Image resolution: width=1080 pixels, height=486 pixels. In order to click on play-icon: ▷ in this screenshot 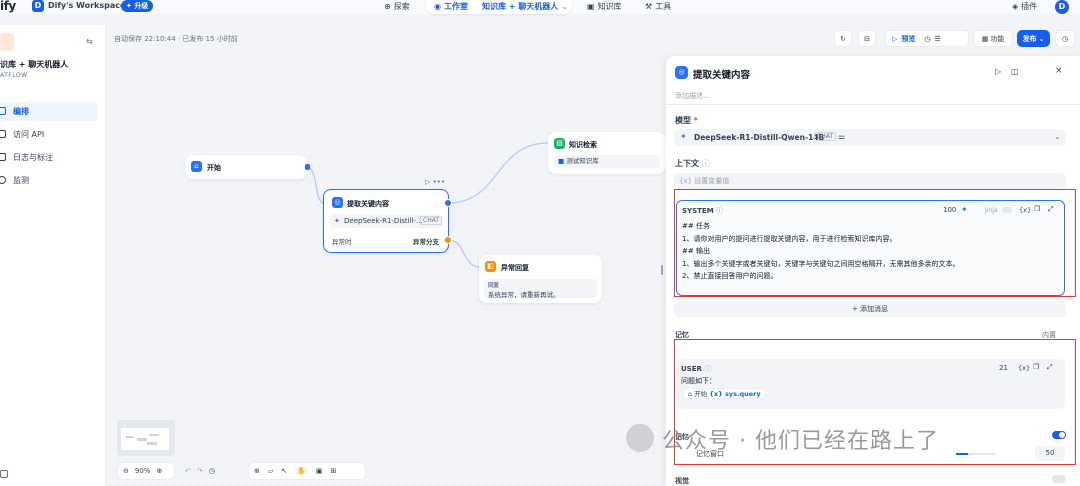, I will do `click(427, 182)`.